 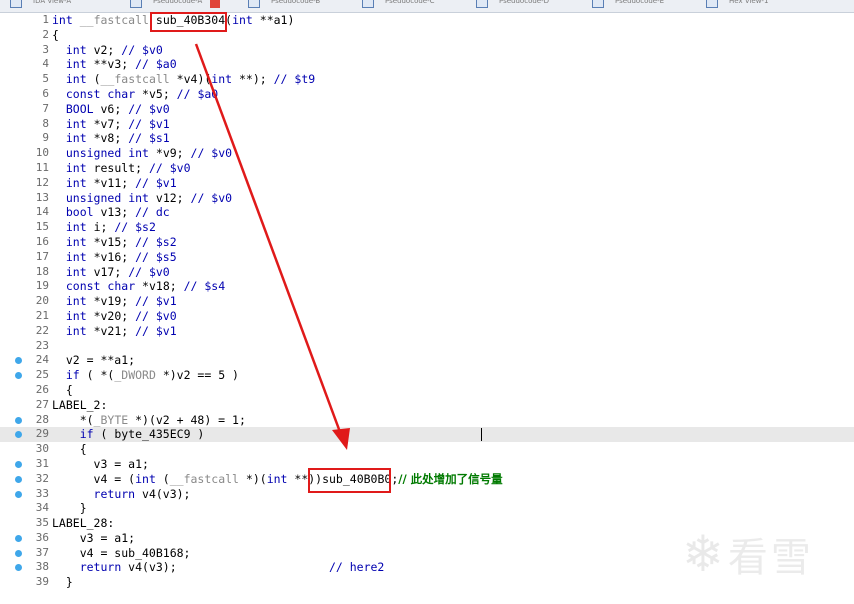 What do you see at coordinates (117, 271) in the screenshot?
I see `code-text: int v17; // $v0` at bounding box center [117, 271].